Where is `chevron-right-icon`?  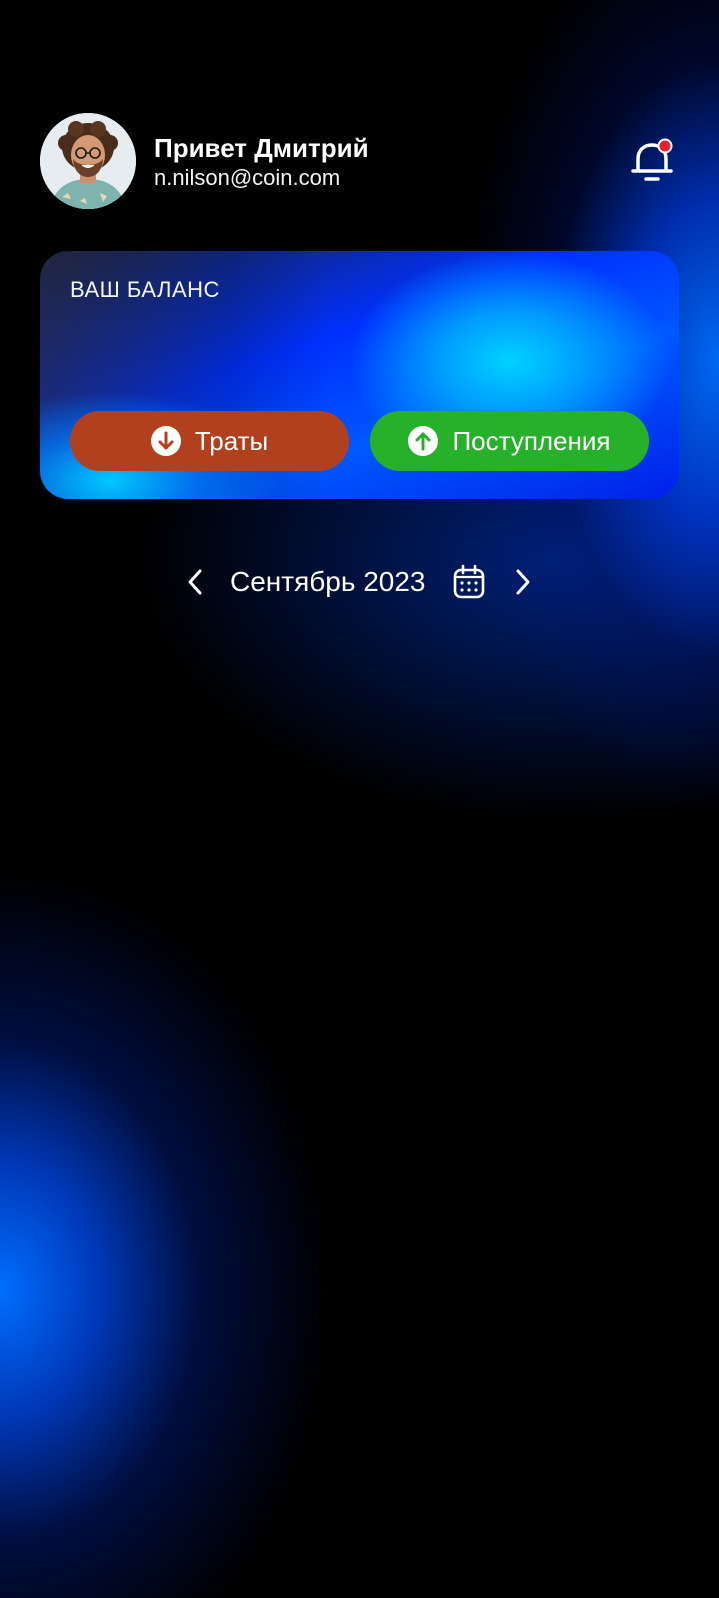
chevron-right-icon is located at coordinates (523, 582).